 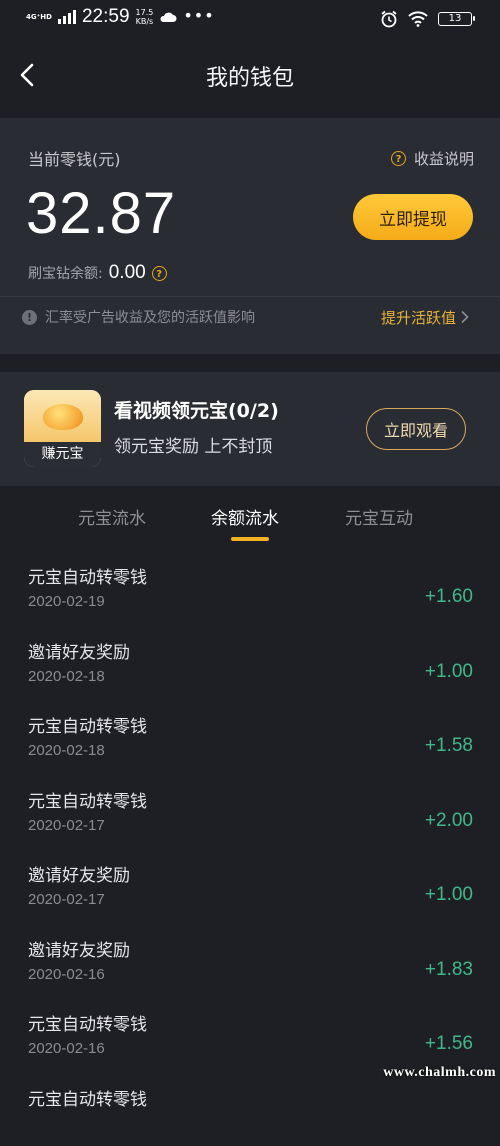 I want to click on earnings-info-label: 收益说明, so click(x=444, y=158).